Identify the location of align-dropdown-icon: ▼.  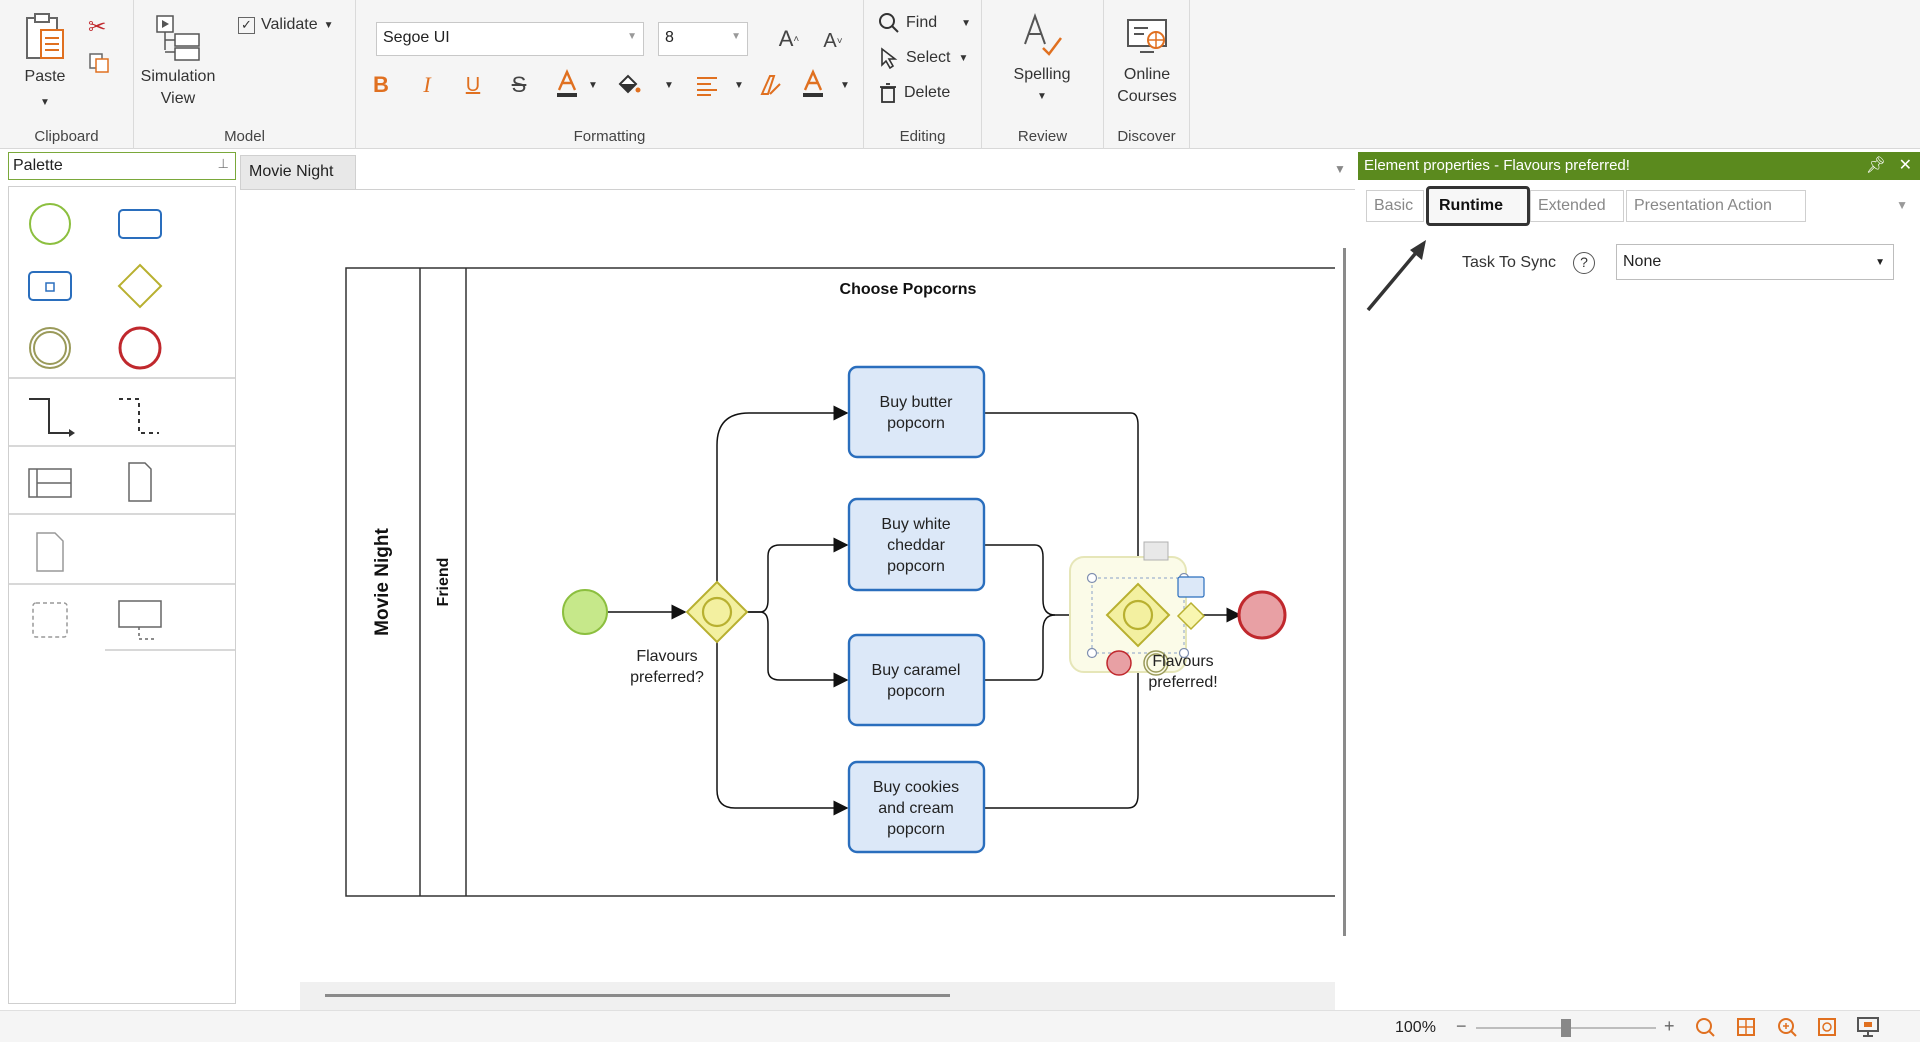
(739, 85).